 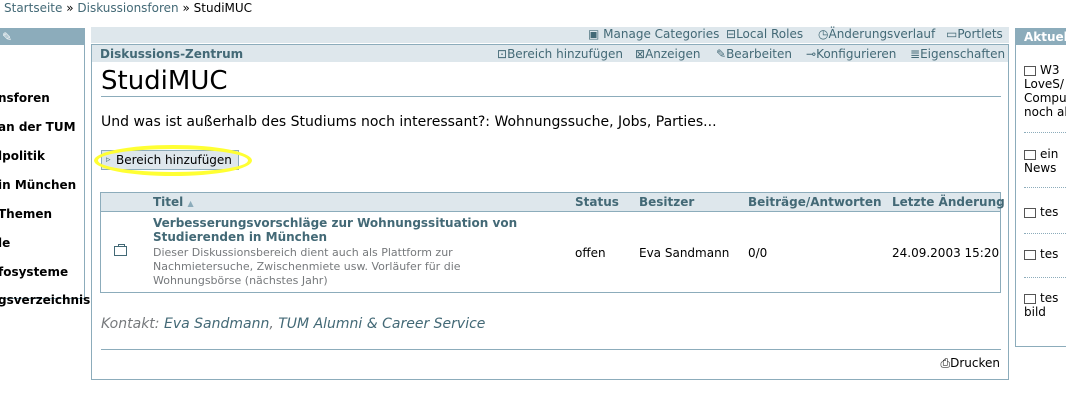 What do you see at coordinates (551, 96) in the screenshot?
I see `title-divider` at bounding box center [551, 96].